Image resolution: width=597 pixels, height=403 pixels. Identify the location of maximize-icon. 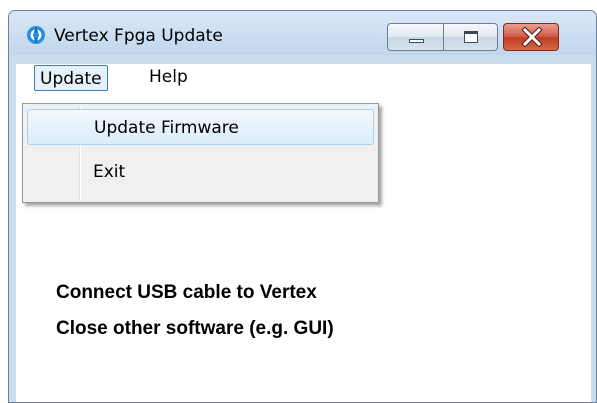
(471, 37).